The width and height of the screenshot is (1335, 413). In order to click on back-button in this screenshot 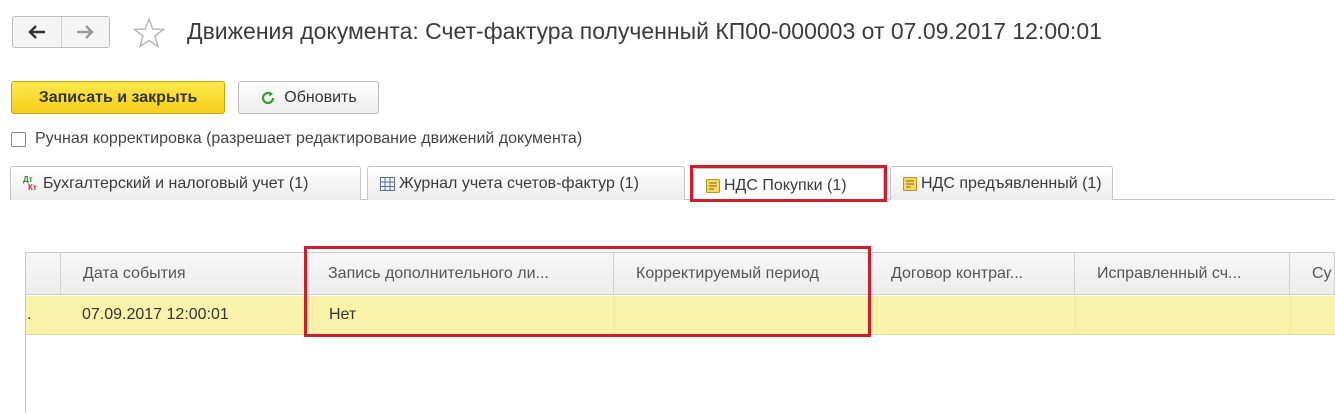, I will do `click(37, 32)`.